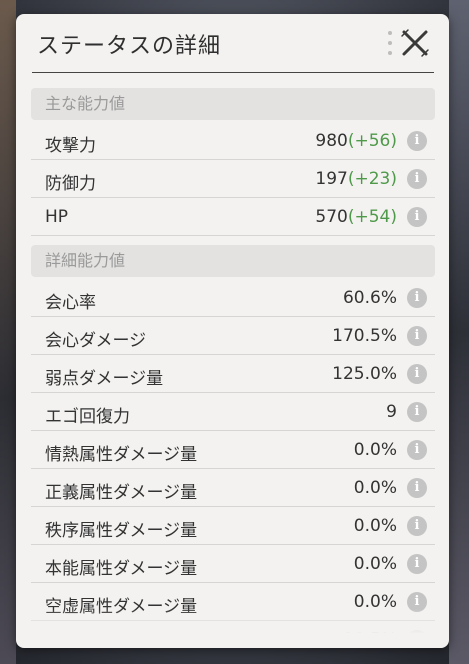 The width and height of the screenshot is (469, 664). Describe the element at coordinates (233, 488) in the screenshot. I see `stat-row: 正義属性ダメージ量 0.0% i` at that location.